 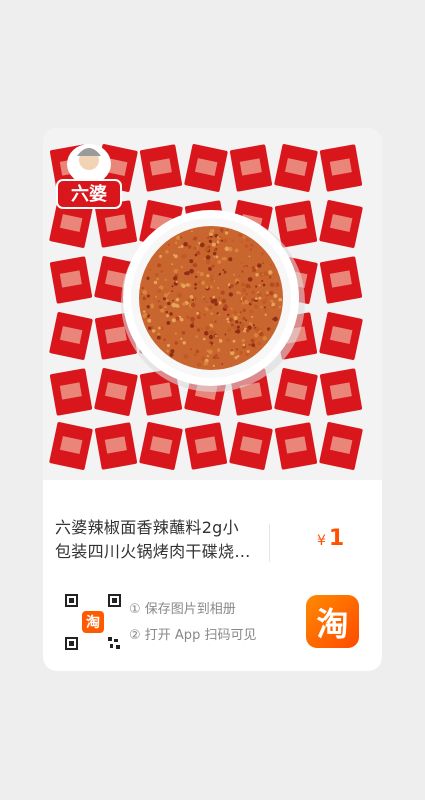 I want to click on divider, so click(x=269, y=543).